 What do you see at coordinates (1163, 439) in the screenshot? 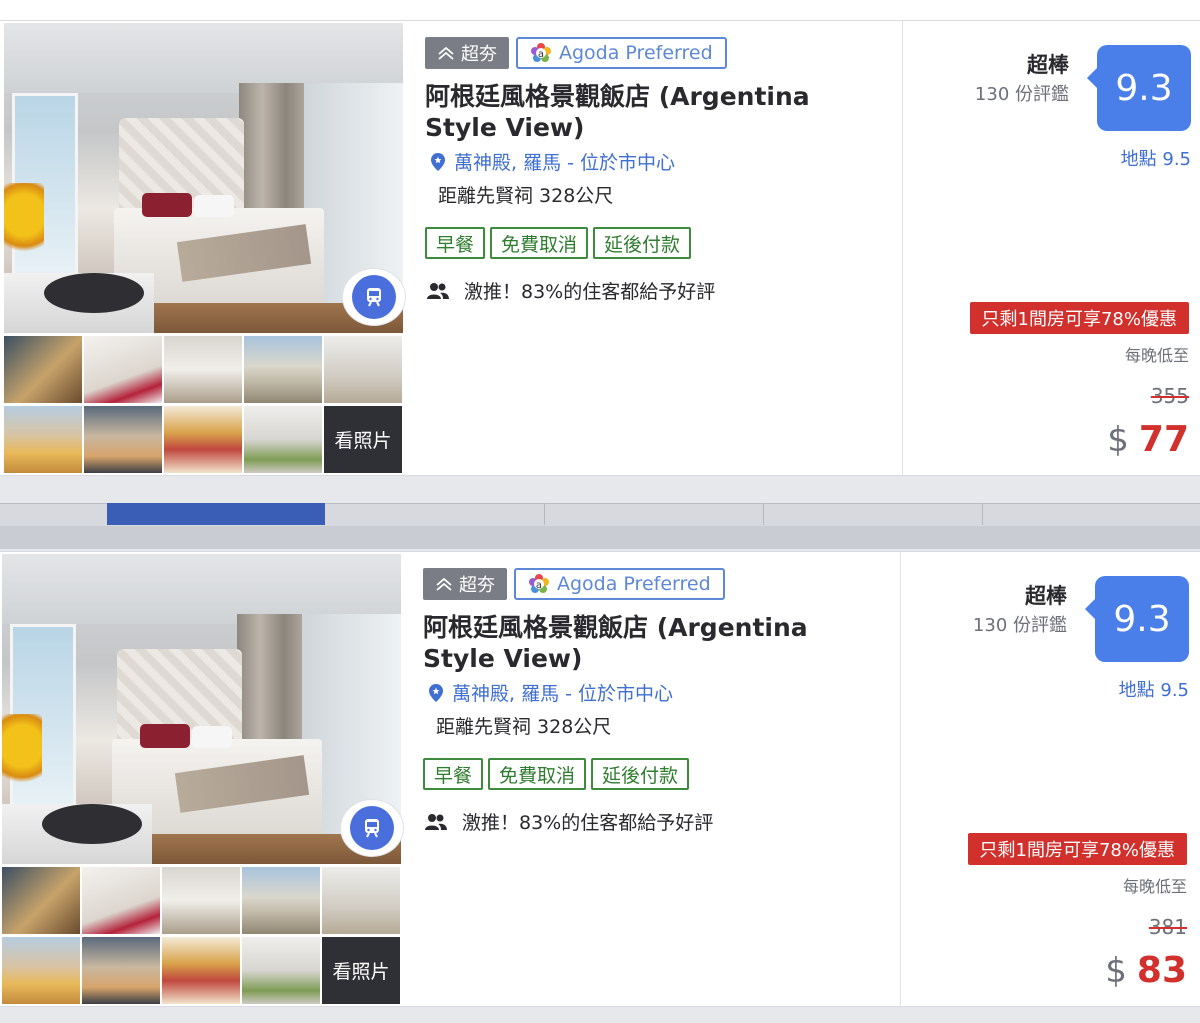
I see `price-value: 77` at bounding box center [1163, 439].